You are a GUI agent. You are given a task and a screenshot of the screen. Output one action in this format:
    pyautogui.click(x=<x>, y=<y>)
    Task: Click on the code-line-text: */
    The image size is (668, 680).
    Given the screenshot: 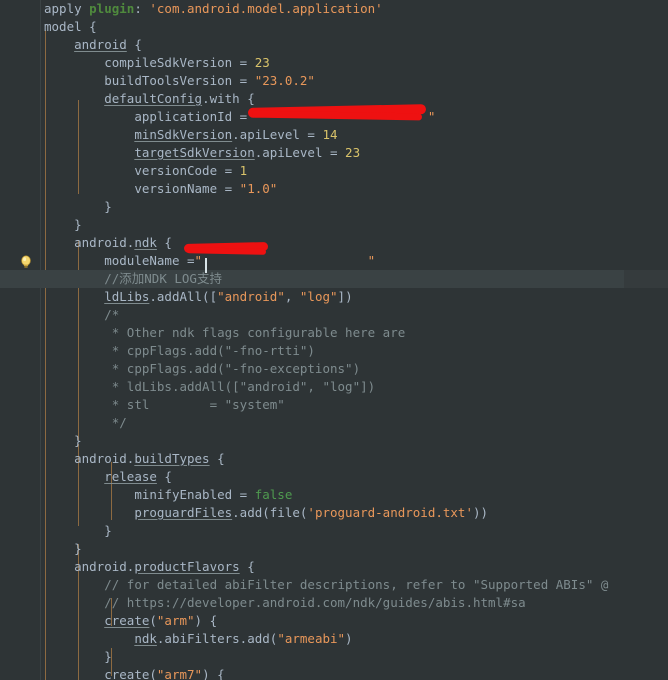 What is the action you would take?
    pyautogui.click(x=85, y=422)
    